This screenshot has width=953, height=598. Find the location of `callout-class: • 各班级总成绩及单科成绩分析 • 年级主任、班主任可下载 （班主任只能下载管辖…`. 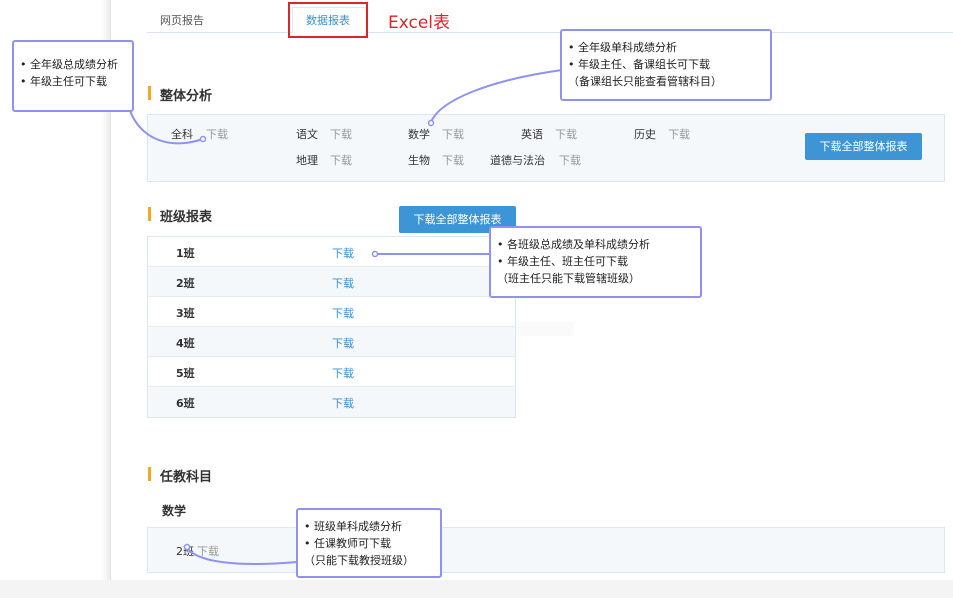

callout-class: • 各班级总成绩及单科成绩分析 • 年级主任、班主任可下载 （班主任只能下载管辖… is located at coordinates (595, 262).